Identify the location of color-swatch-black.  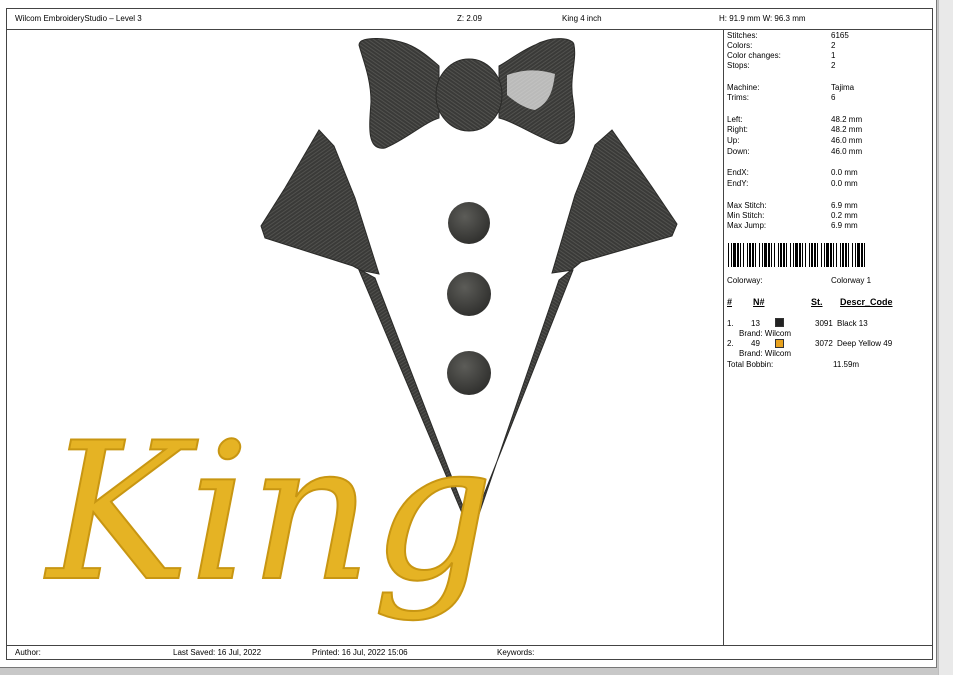
(779, 322).